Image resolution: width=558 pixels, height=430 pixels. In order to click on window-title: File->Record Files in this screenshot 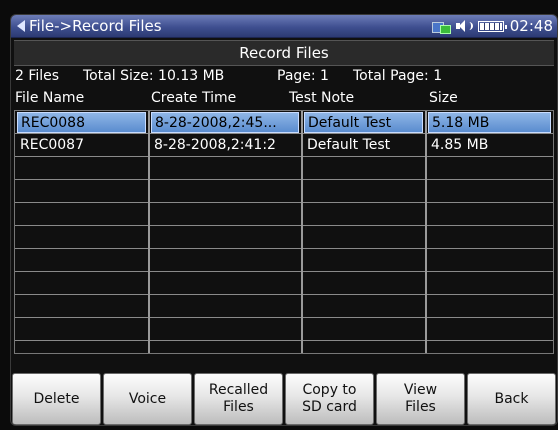, I will do `click(95, 26)`.